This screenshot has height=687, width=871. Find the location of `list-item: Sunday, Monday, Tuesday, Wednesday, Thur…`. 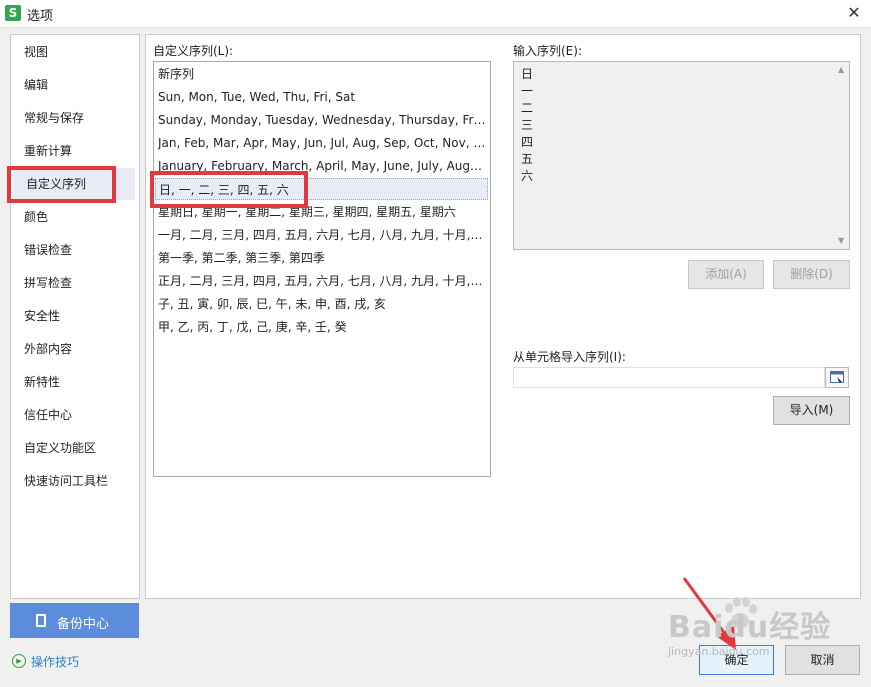

list-item: Sunday, Monday, Tuesday, Wednesday, Thur… is located at coordinates (322, 120).